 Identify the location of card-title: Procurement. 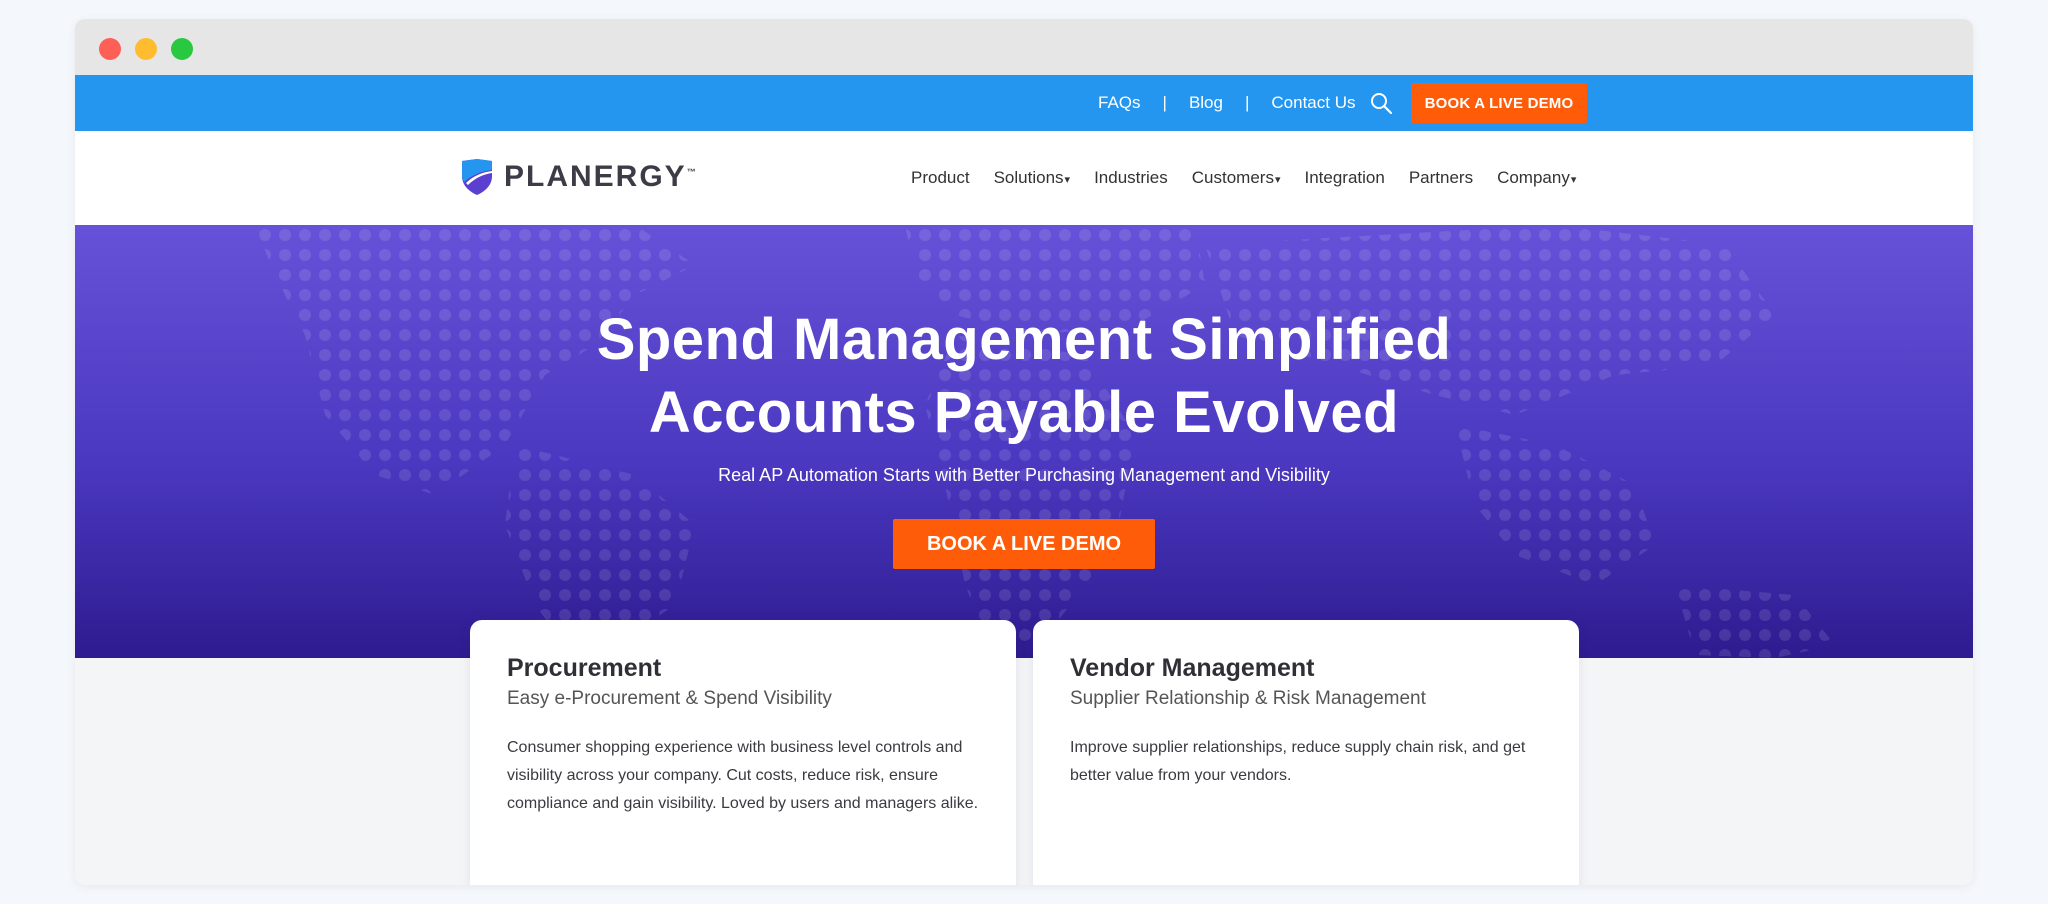
(584, 668).